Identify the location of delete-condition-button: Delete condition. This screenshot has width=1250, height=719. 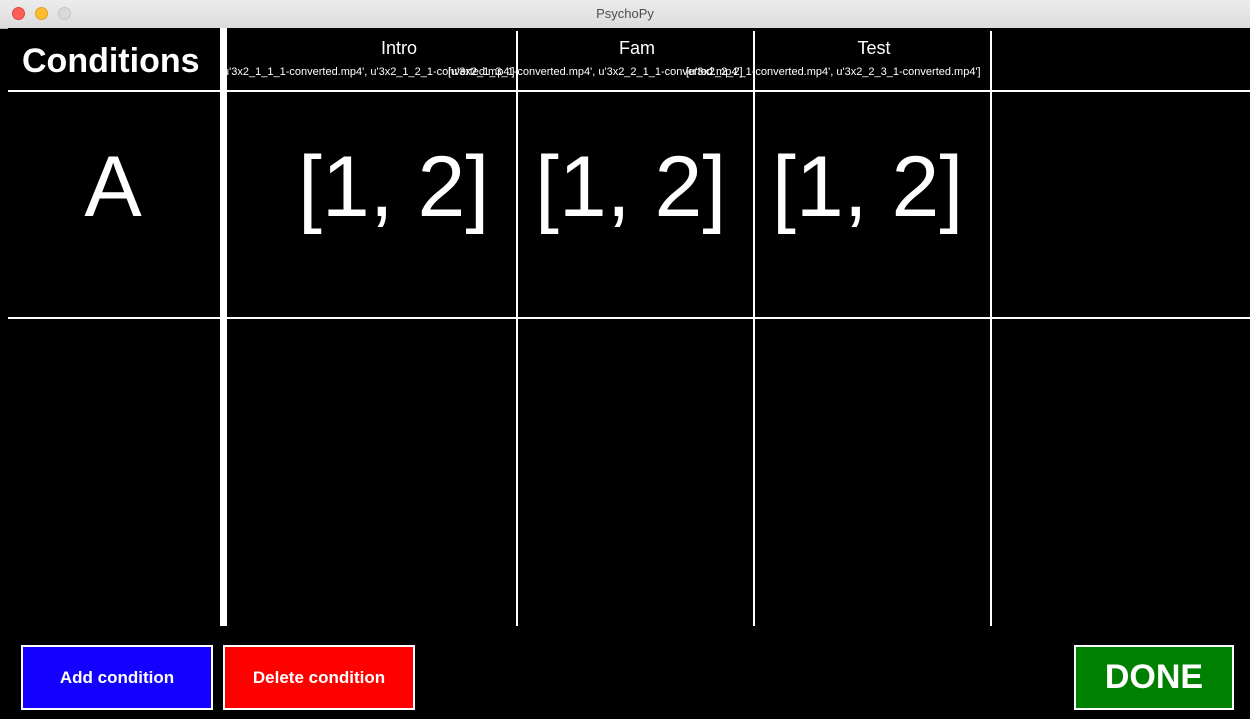
(319, 677).